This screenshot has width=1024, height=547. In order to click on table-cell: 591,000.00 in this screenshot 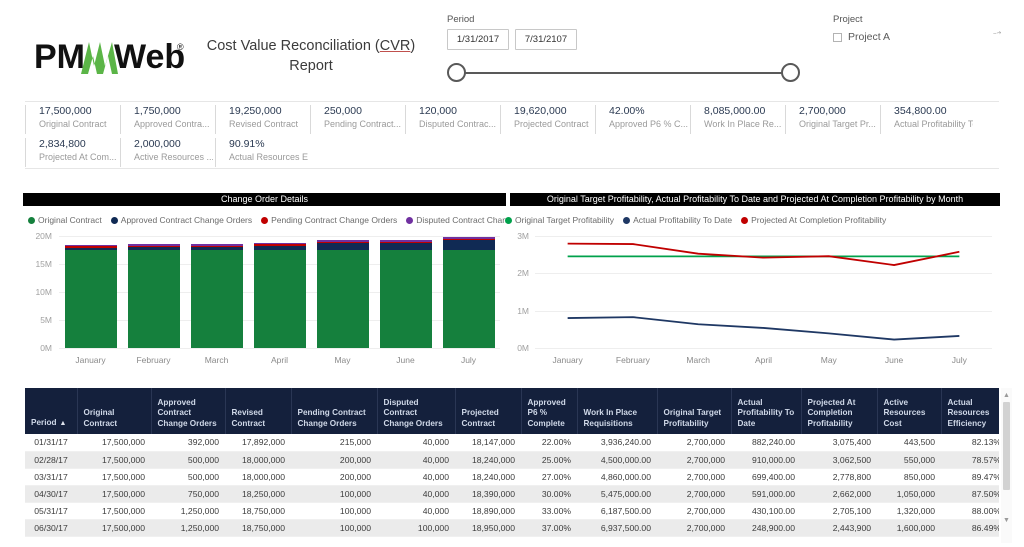, I will do `click(766, 494)`.